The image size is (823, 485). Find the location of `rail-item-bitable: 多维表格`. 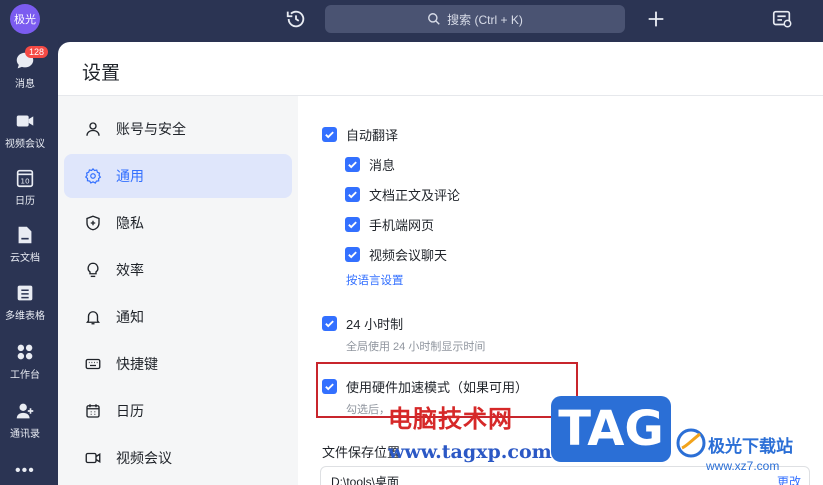

rail-item-bitable: 多维表格 is located at coordinates (25, 307).